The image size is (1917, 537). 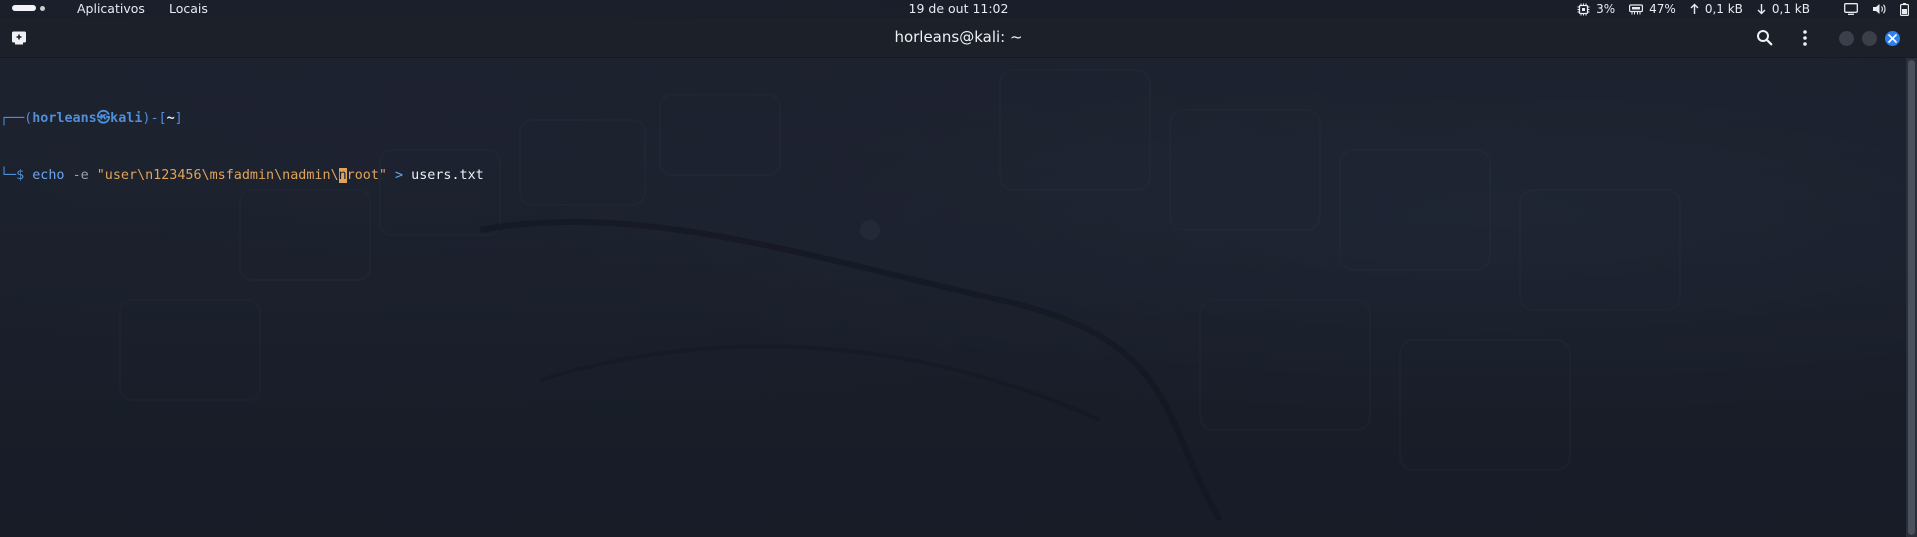 What do you see at coordinates (24, 8) in the screenshot?
I see `activities-pill` at bounding box center [24, 8].